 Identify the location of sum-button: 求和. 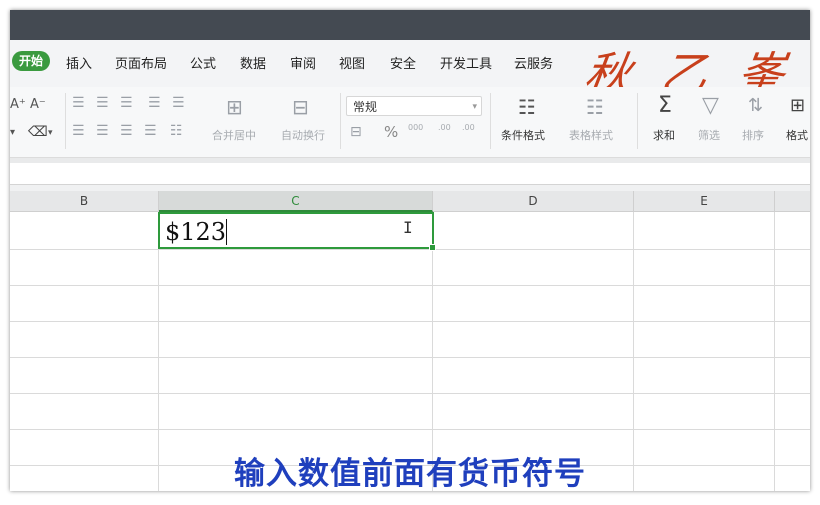
(664, 135).